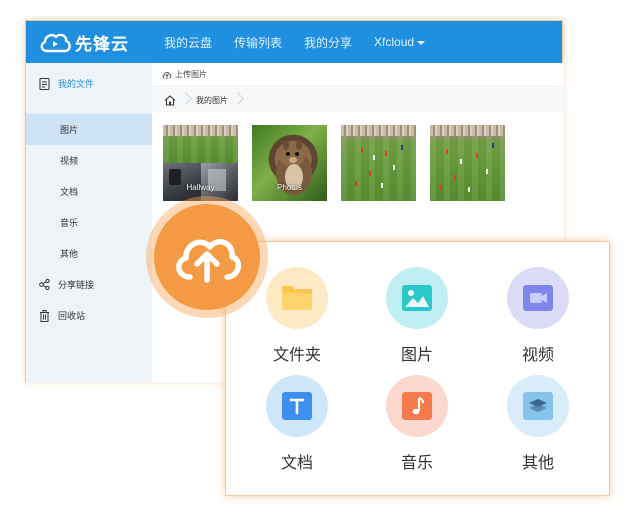 Image resolution: width=640 pixels, height=520 pixels. What do you see at coordinates (69, 192) in the screenshot?
I see `sidebar-item-label: 文档` at bounding box center [69, 192].